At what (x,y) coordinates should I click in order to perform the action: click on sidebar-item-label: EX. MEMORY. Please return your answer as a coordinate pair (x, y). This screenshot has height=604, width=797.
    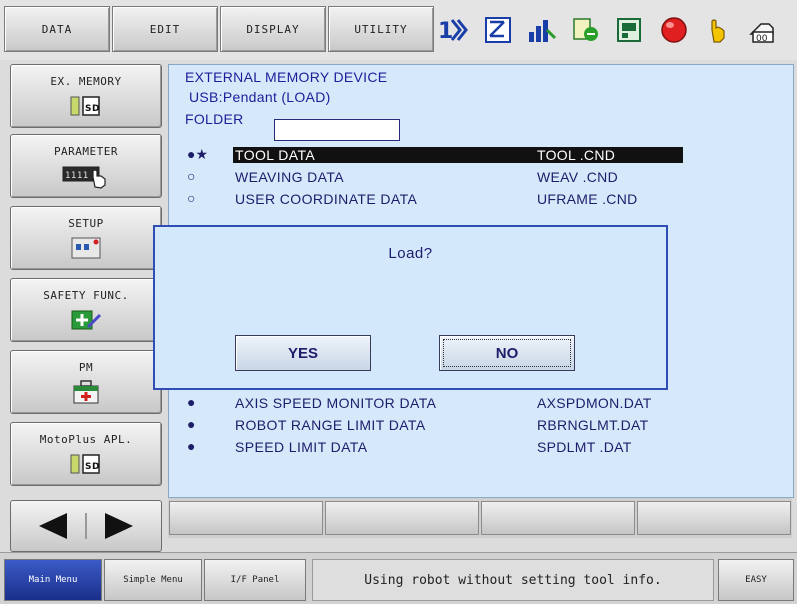
    Looking at the image, I should click on (86, 81).